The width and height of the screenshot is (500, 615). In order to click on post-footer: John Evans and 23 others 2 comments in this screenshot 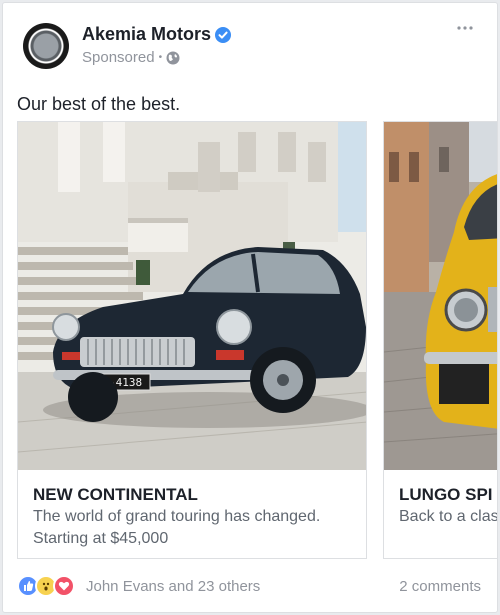, I will do `click(250, 590)`.